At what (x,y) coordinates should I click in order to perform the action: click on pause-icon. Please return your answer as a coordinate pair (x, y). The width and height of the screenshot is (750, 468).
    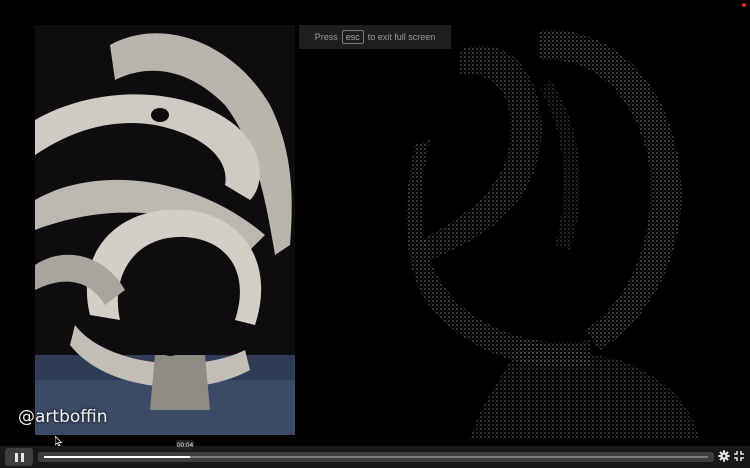
    Looking at the image, I should click on (19, 457).